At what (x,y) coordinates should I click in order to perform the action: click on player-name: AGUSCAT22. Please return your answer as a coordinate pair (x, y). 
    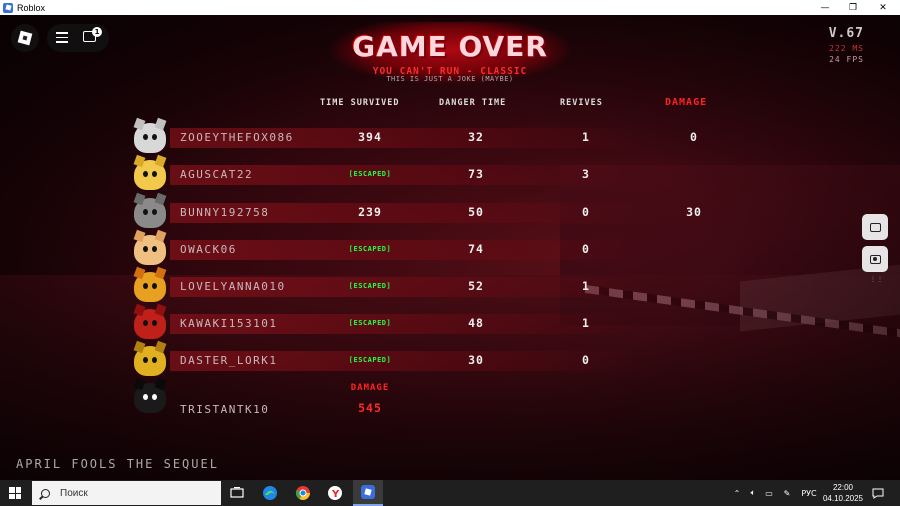
    Looking at the image, I should click on (217, 174).